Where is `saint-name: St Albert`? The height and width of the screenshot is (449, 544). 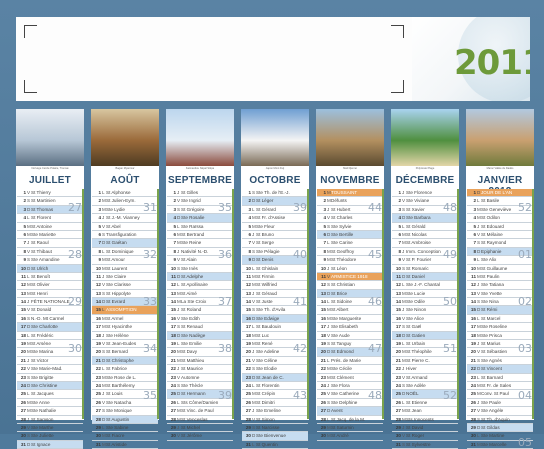 saint-name: St Albert is located at coordinates (340, 310).